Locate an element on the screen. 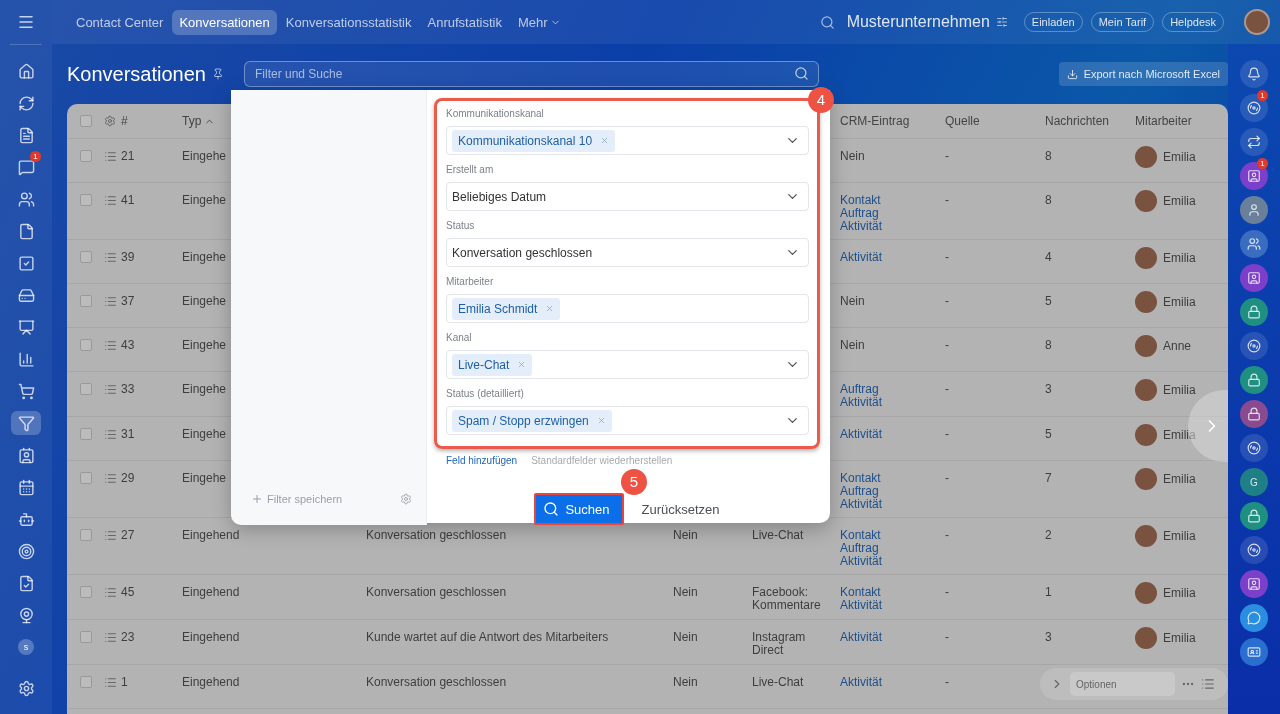  sliders-icon is located at coordinates (1001, 22).